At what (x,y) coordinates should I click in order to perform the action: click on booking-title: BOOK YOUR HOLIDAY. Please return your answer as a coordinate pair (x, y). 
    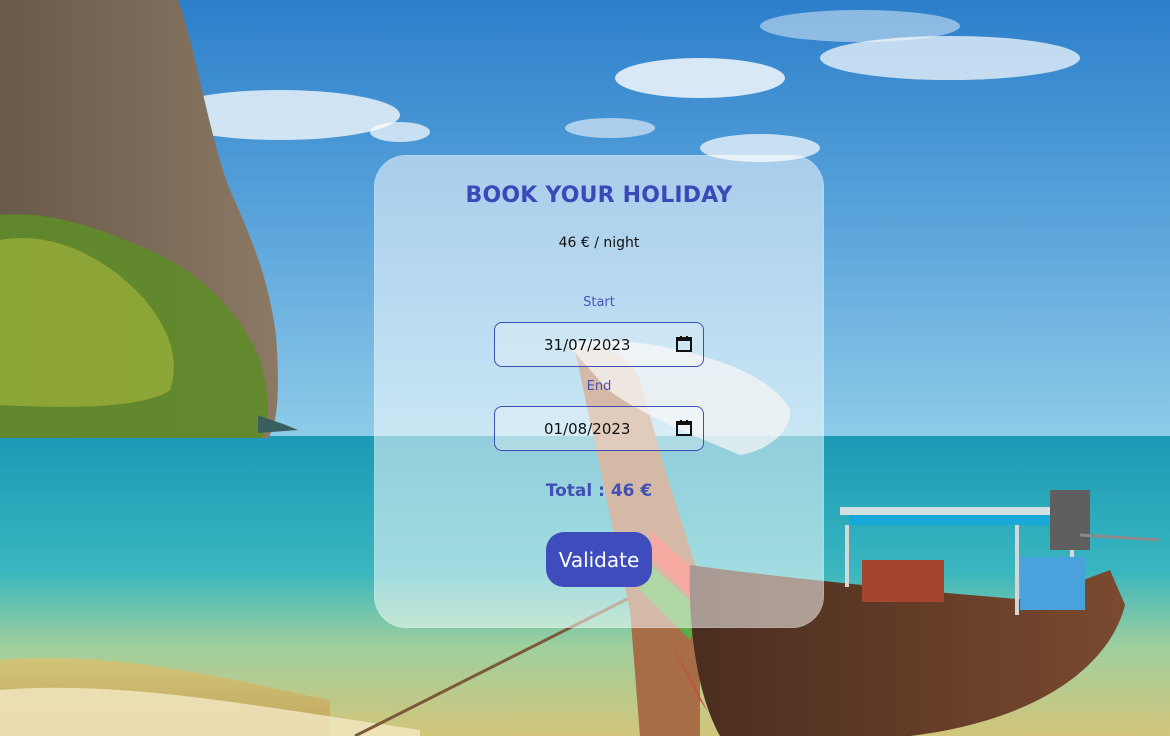
    Looking at the image, I should click on (599, 195).